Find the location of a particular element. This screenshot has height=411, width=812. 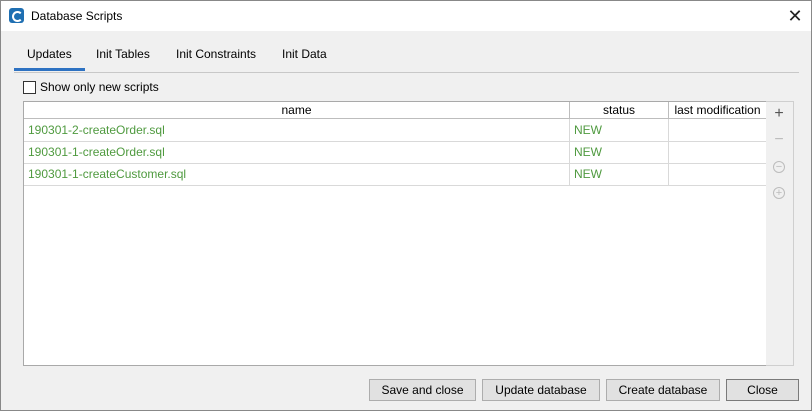

show-new-scripts-checkbox is located at coordinates (29, 87).